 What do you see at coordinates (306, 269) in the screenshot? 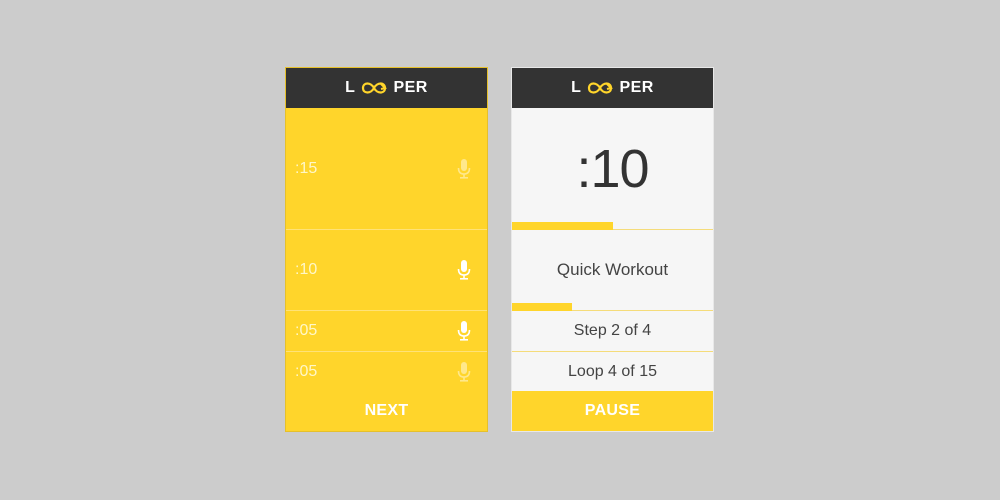
I see `interval-time: :10` at bounding box center [306, 269].